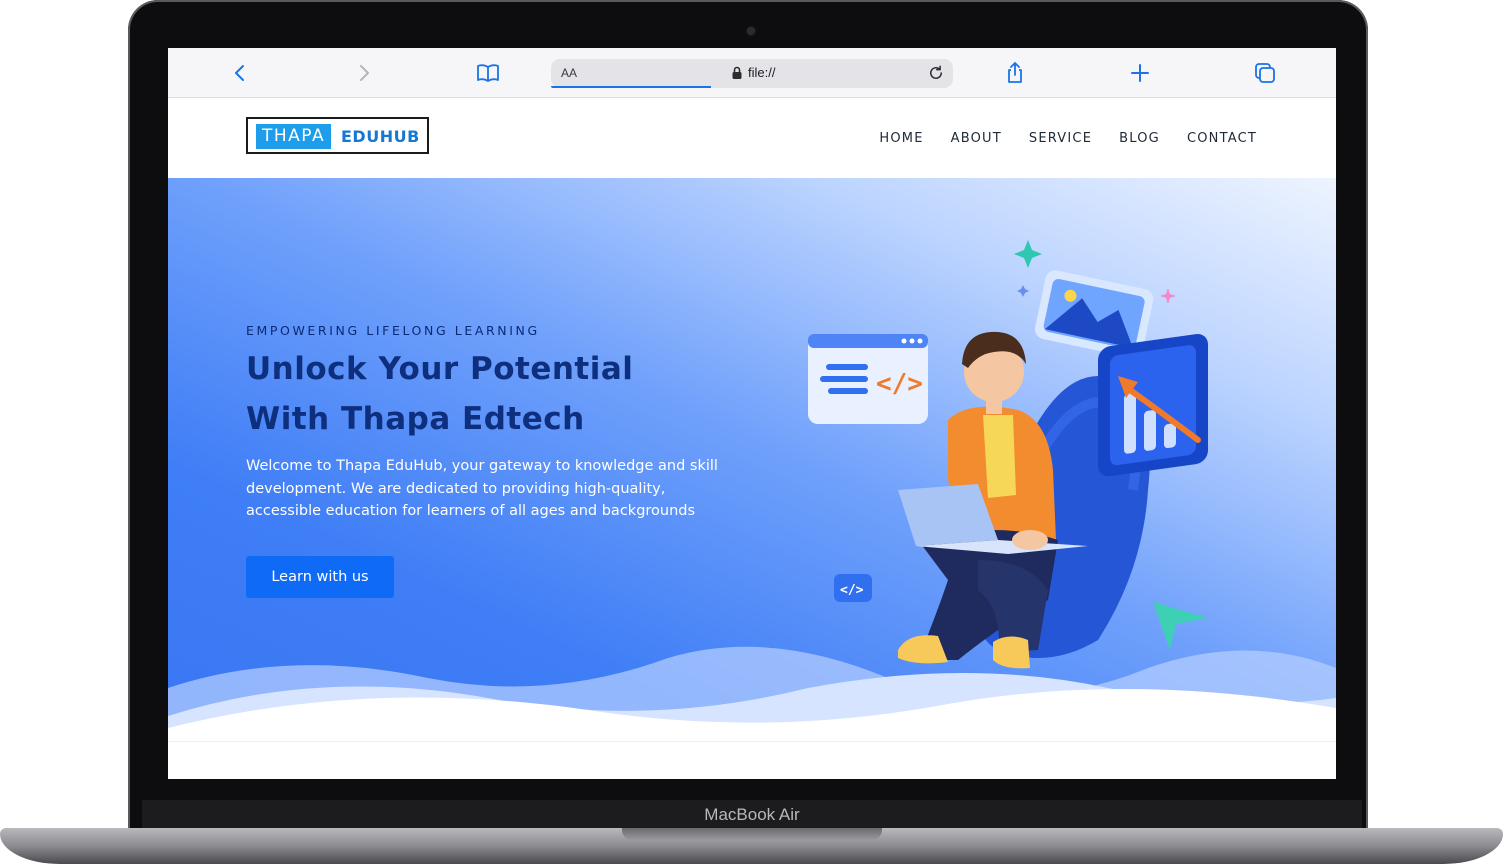 Image resolution: width=1503 pixels, height=864 pixels. What do you see at coordinates (751, 31) in the screenshot?
I see `camera` at bounding box center [751, 31].